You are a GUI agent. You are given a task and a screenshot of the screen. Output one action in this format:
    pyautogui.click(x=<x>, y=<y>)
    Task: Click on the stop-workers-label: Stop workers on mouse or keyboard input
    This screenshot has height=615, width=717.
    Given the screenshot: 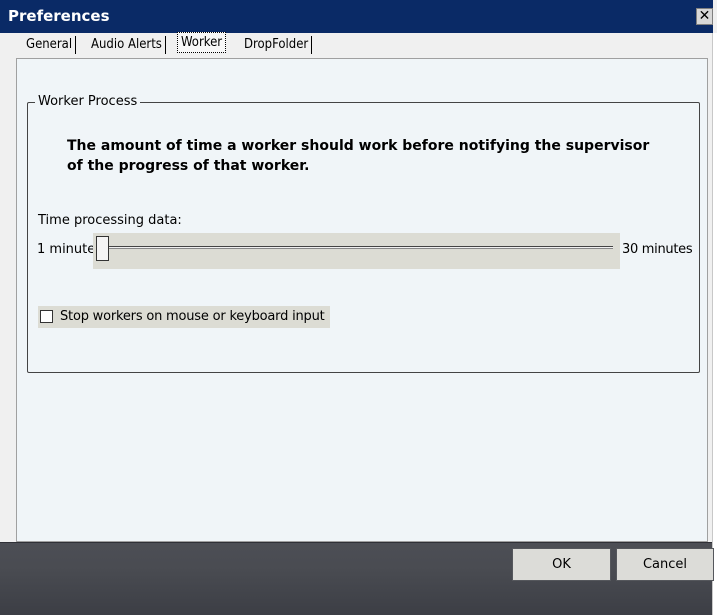 What is the action you would take?
    pyautogui.click(x=192, y=317)
    